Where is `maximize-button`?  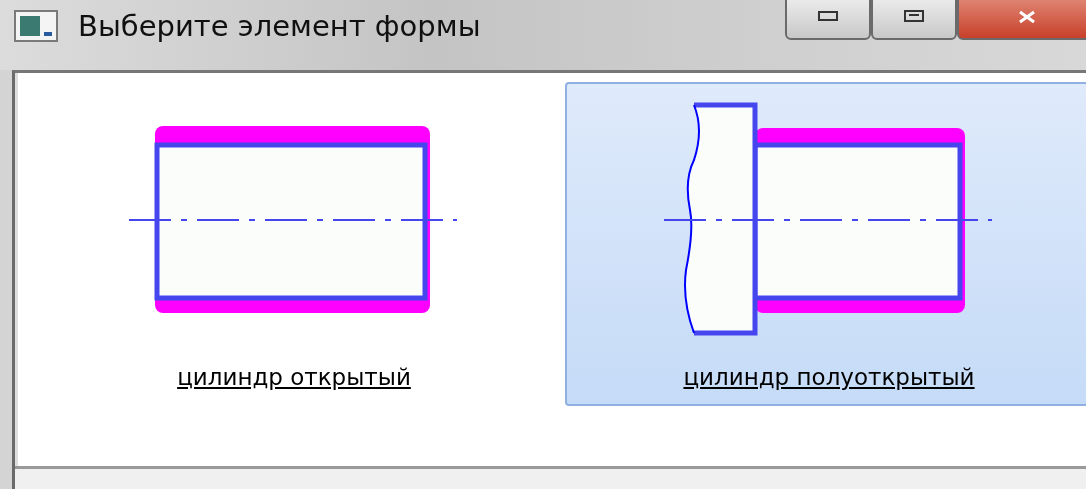
maximize-button is located at coordinates (914, 20).